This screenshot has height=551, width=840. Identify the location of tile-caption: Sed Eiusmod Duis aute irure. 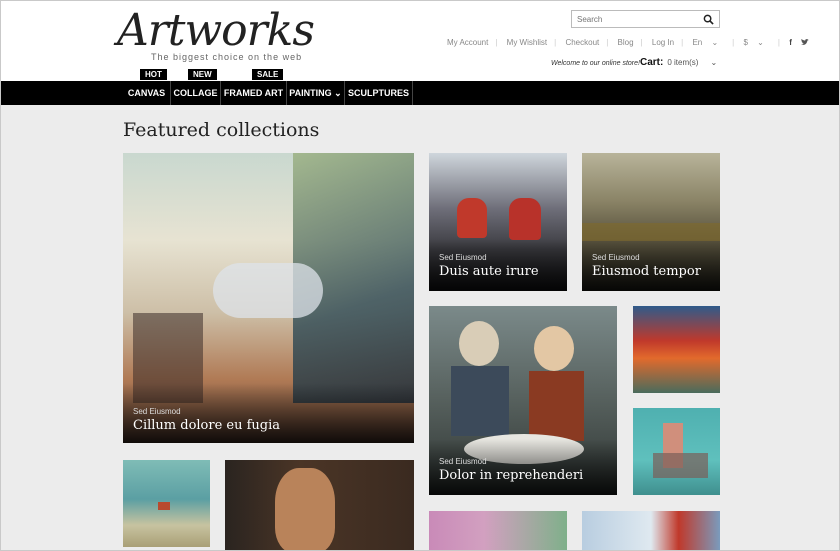
(498, 265).